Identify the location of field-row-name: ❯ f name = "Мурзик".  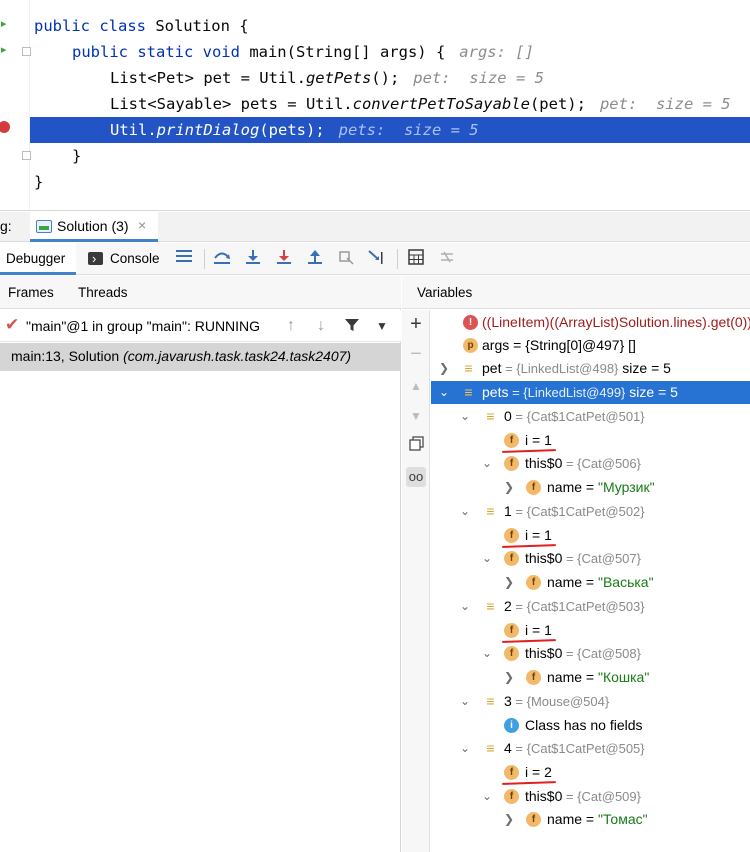
(590, 487).